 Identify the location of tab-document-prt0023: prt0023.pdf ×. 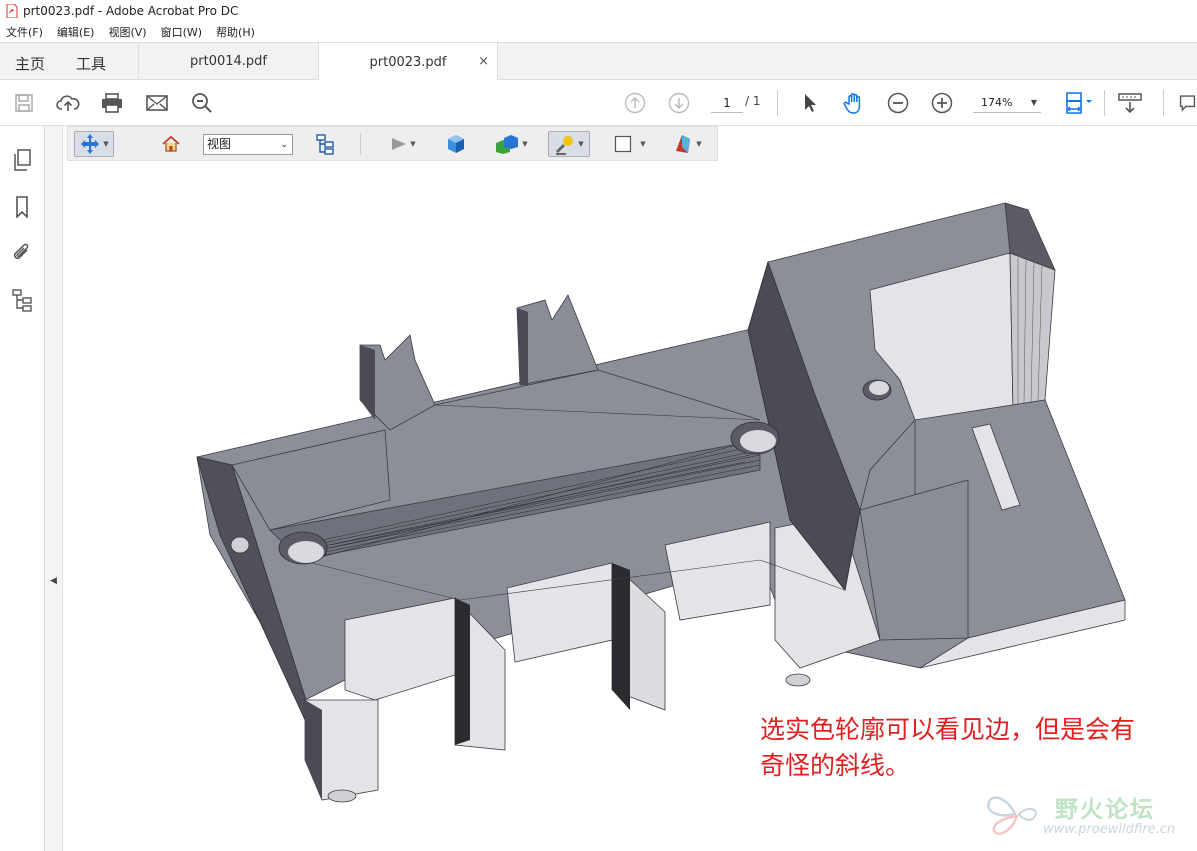
(408, 62).